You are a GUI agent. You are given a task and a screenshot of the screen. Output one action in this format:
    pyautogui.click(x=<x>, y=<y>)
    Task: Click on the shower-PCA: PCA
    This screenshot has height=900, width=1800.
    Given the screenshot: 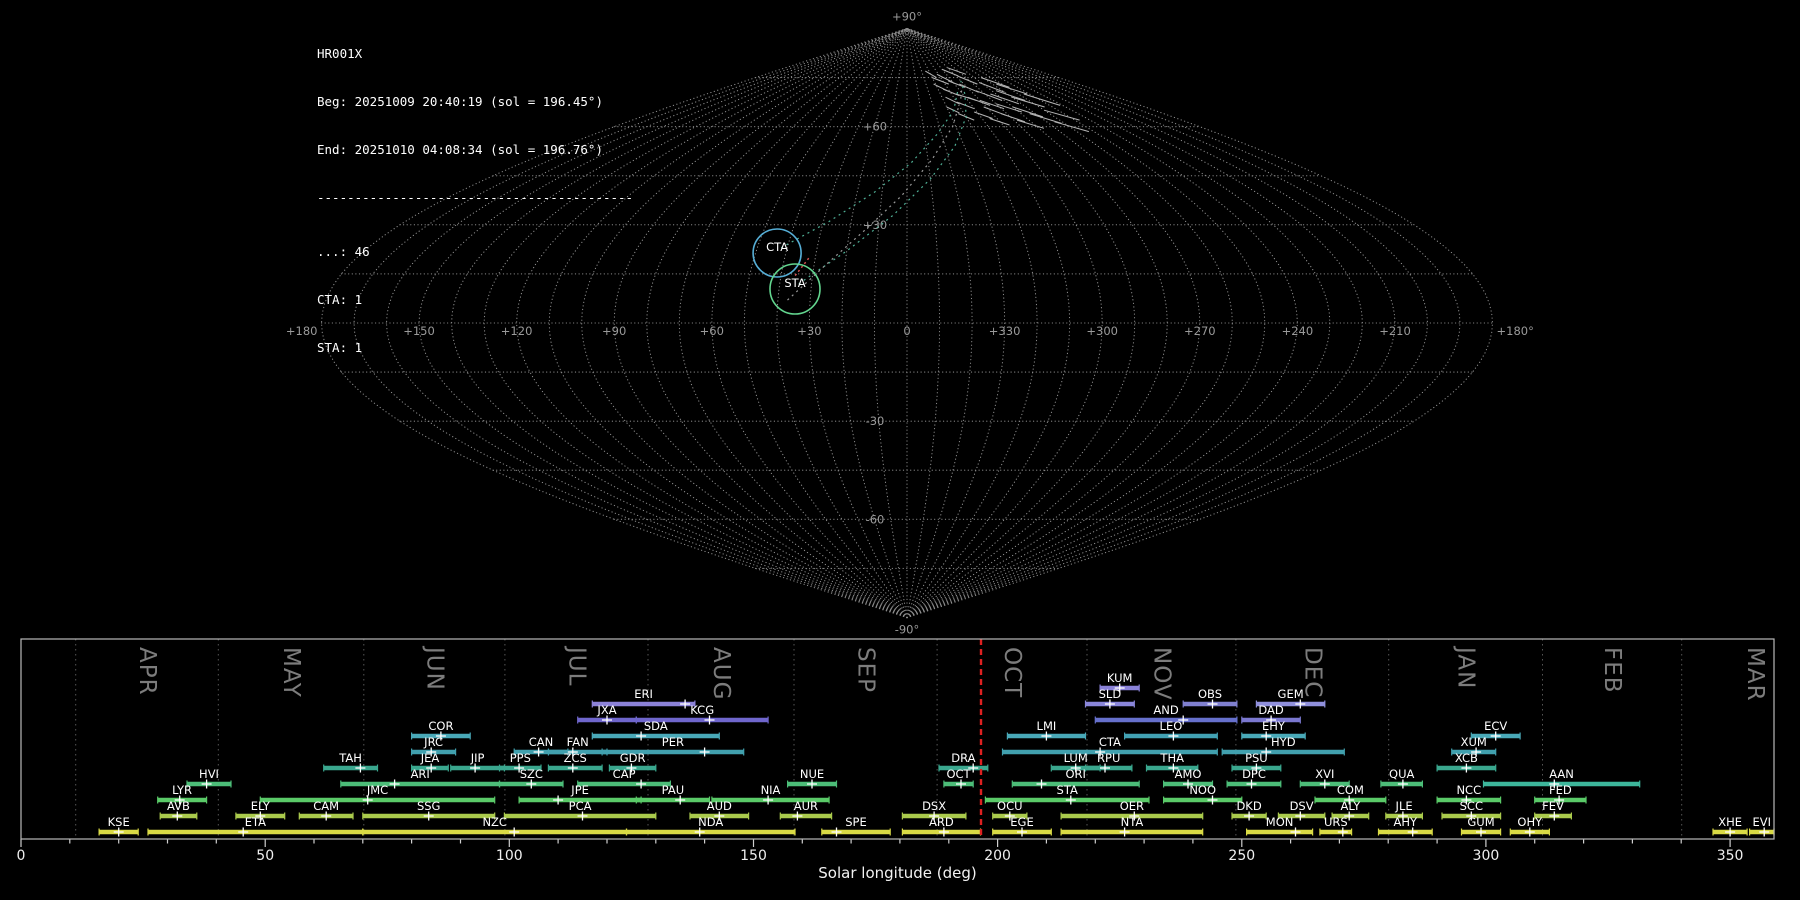 What is the action you would take?
    pyautogui.click(x=580, y=810)
    